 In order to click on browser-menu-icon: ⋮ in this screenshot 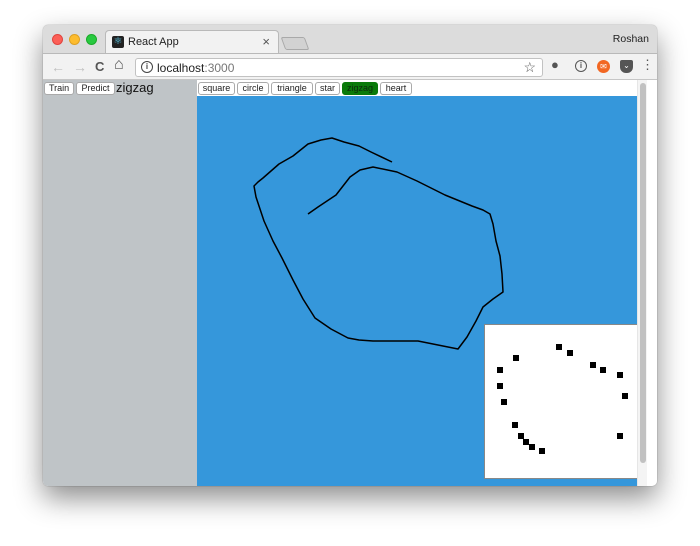, I will do `click(647, 64)`.